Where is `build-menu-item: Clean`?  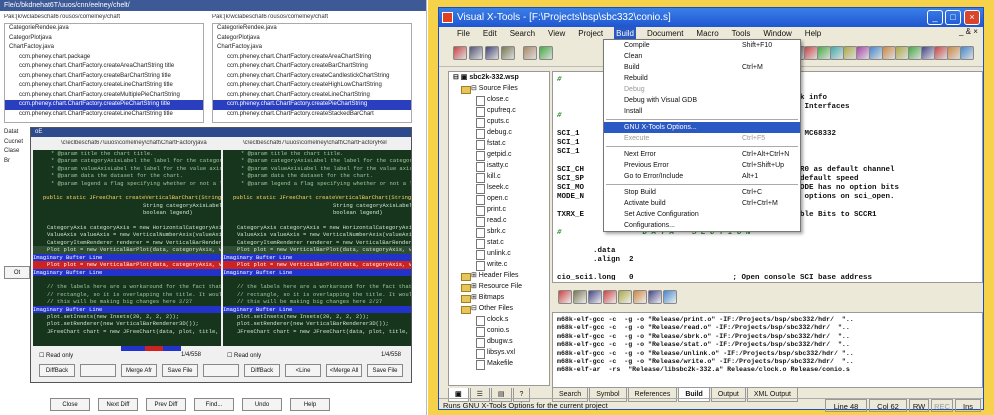 build-menu-item: Clean is located at coordinates (702, 56).